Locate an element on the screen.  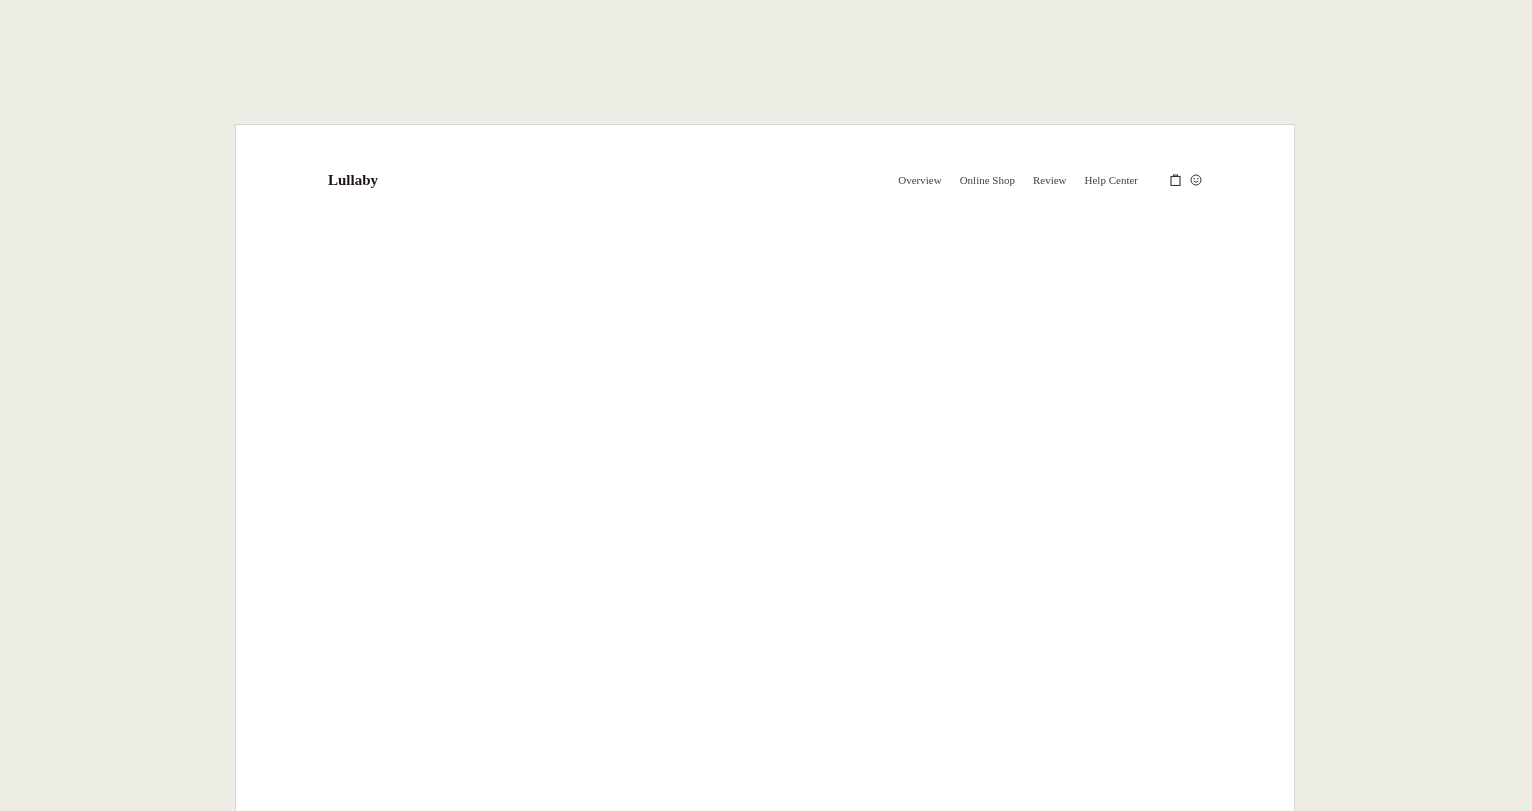
brand-logo: Lullaby is located at coordinates (353, 180).